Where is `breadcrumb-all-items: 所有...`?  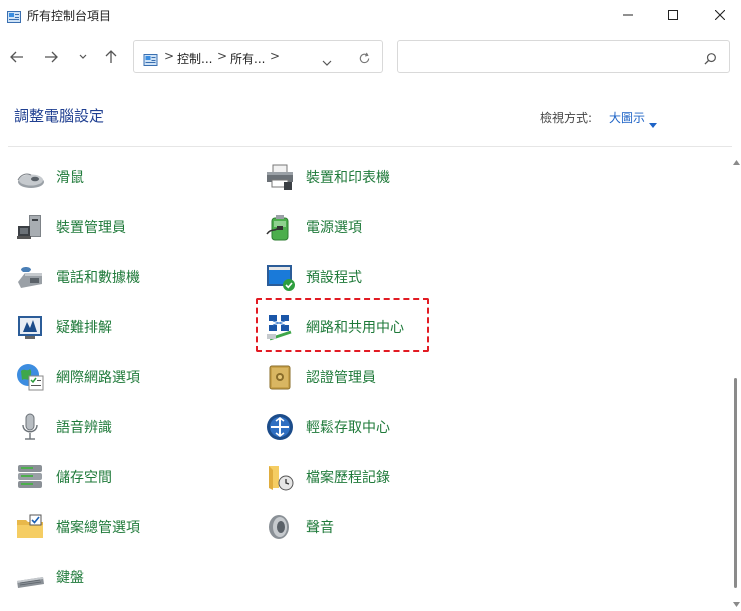 breadcrumb-all-items: 所有... is located at coordinates (247, 58).